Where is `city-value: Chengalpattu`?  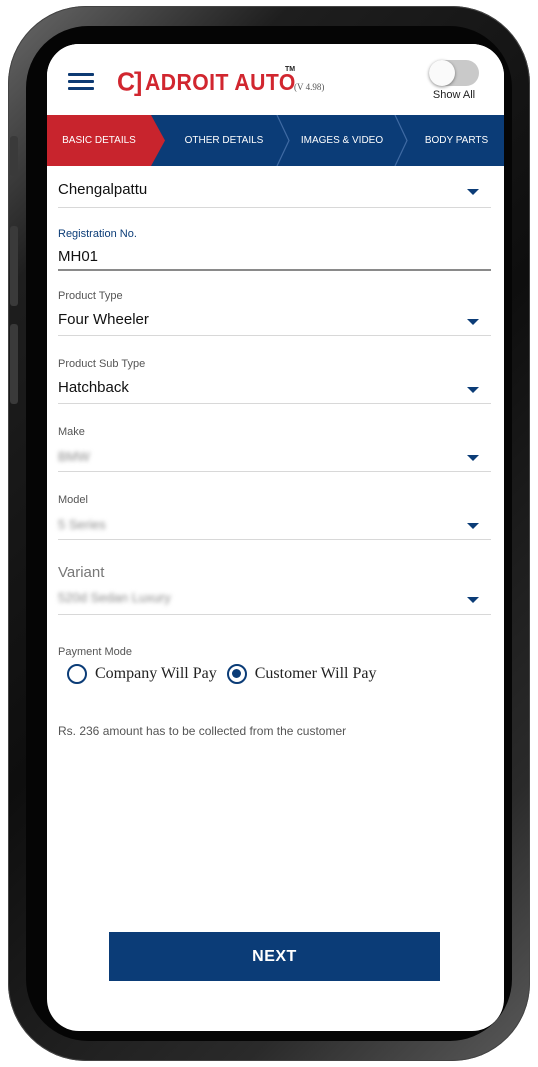 city-value: Chengalpattu is located at coordinates (103, 189).